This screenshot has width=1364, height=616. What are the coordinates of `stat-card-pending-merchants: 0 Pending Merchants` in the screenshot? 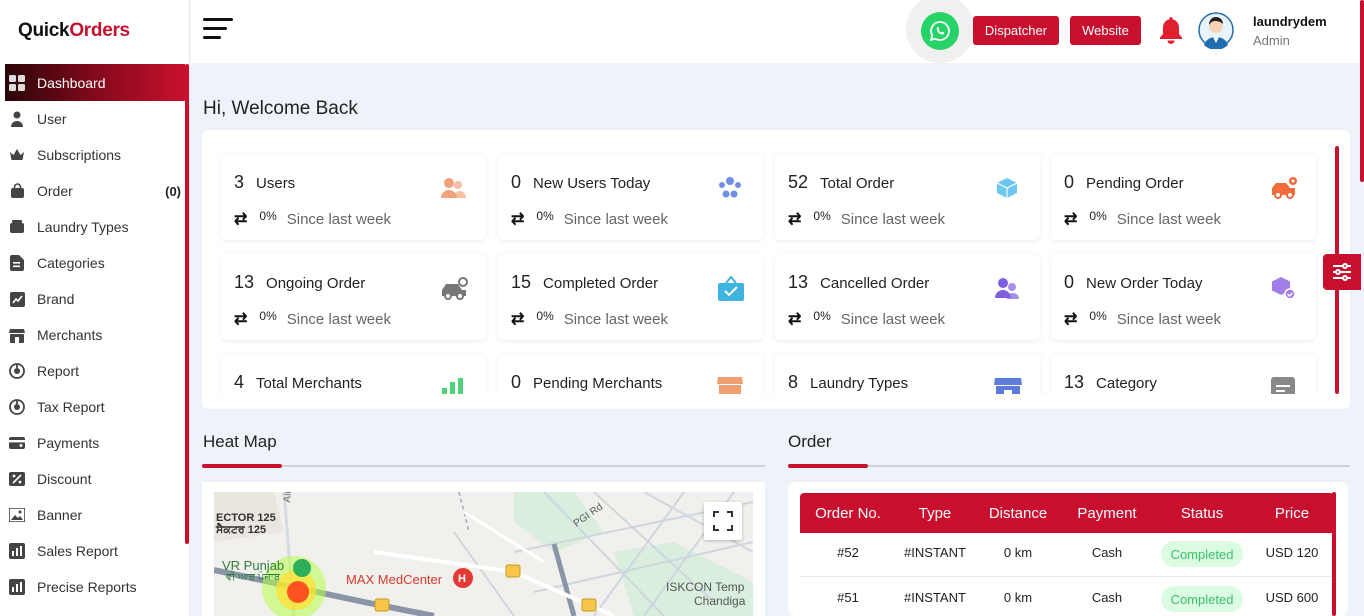 It's located at (630, 374).